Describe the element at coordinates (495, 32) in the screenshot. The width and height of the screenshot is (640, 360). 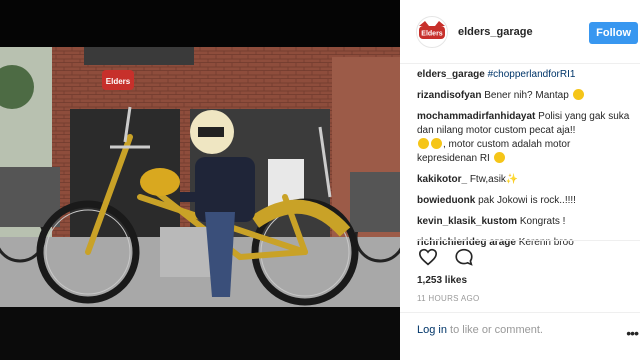
I see `header-username: elders_garage` at that location.